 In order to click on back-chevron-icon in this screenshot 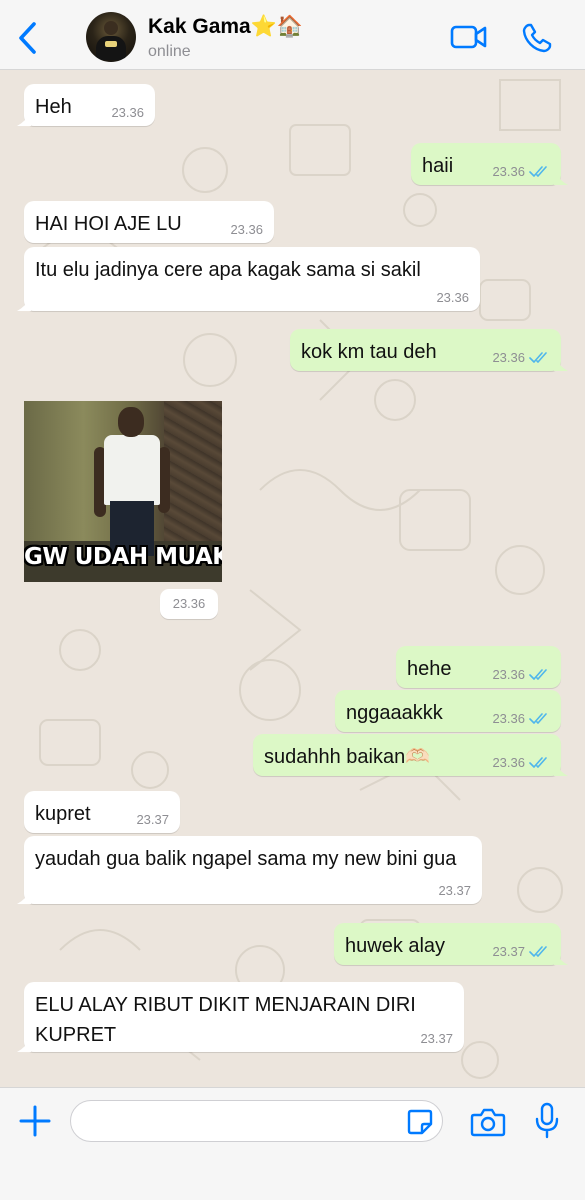, I will do `click(29, 38)`.